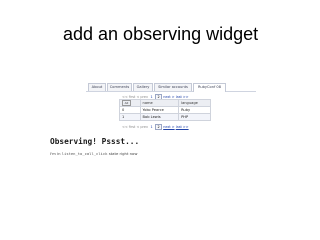  I want to click on cell-language: Ruby, so click(194, 110).